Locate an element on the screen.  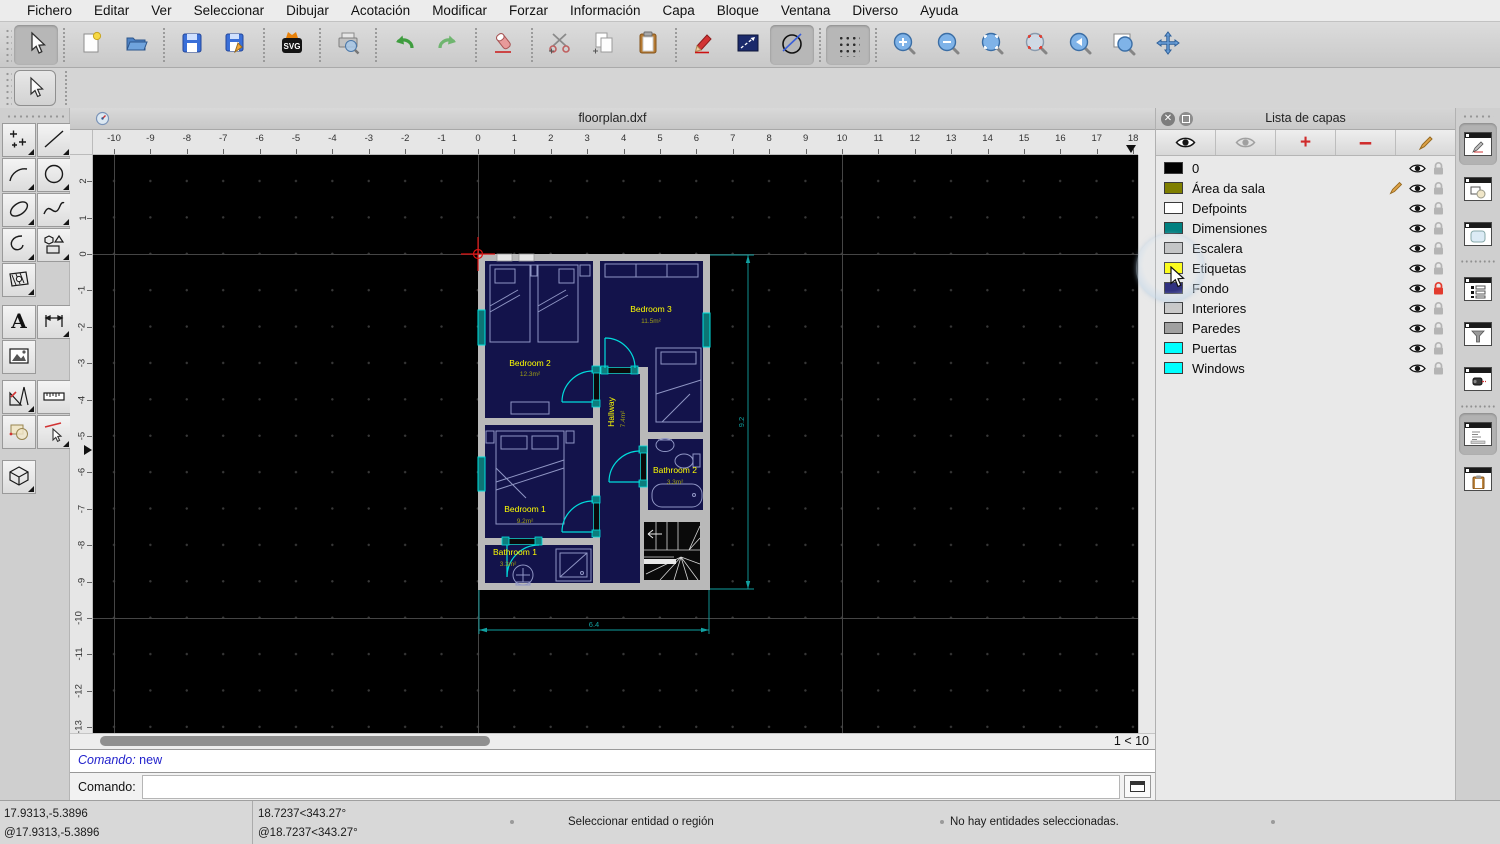
ortho-restrict-button is located at coordinates (748, 45).